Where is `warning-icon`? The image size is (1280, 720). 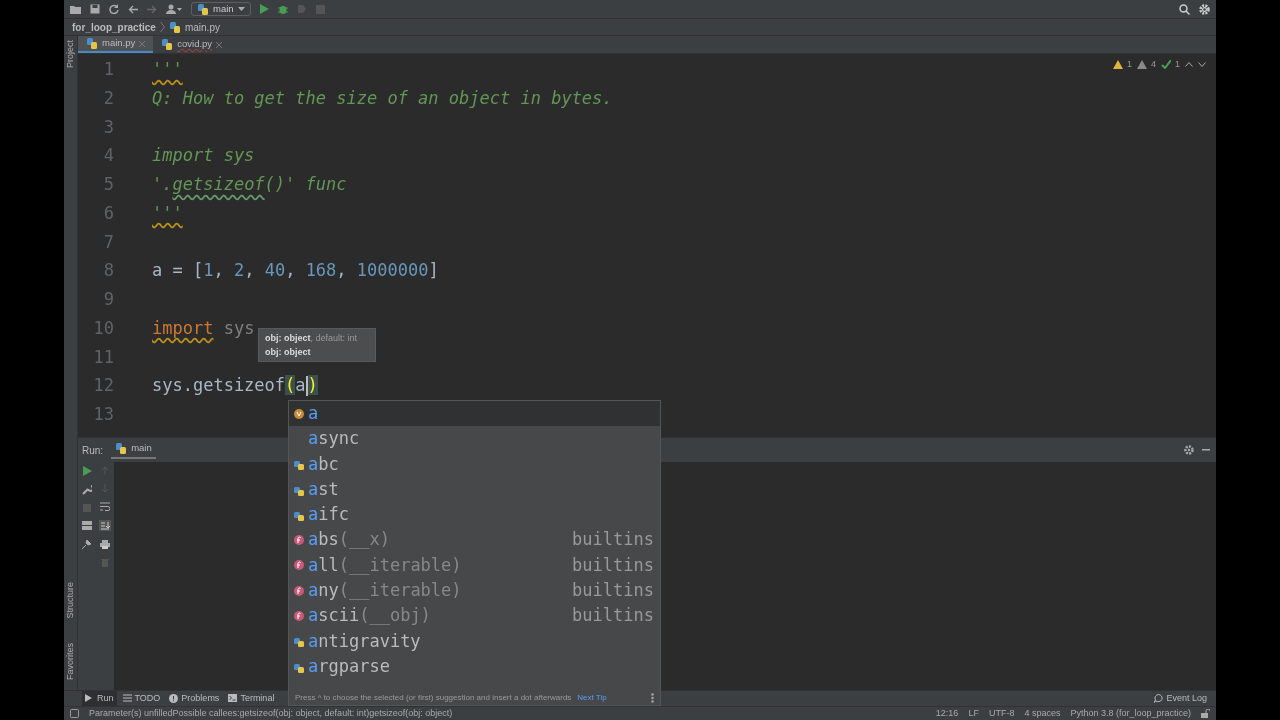
warning-icon is located at coordinates (1141, 65).